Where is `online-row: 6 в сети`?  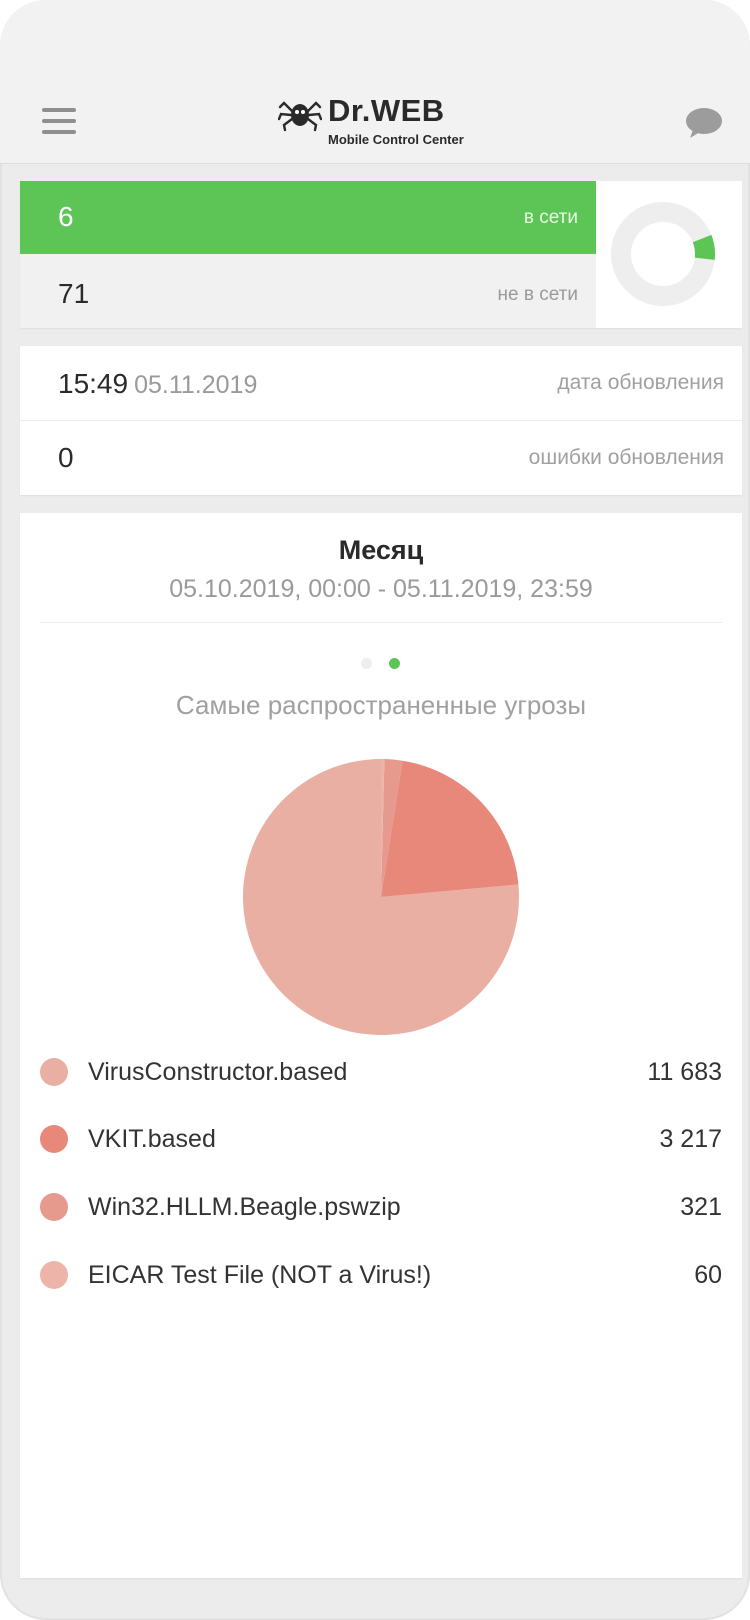 online-row: 6 в сети is located at coordinates (308, 217).